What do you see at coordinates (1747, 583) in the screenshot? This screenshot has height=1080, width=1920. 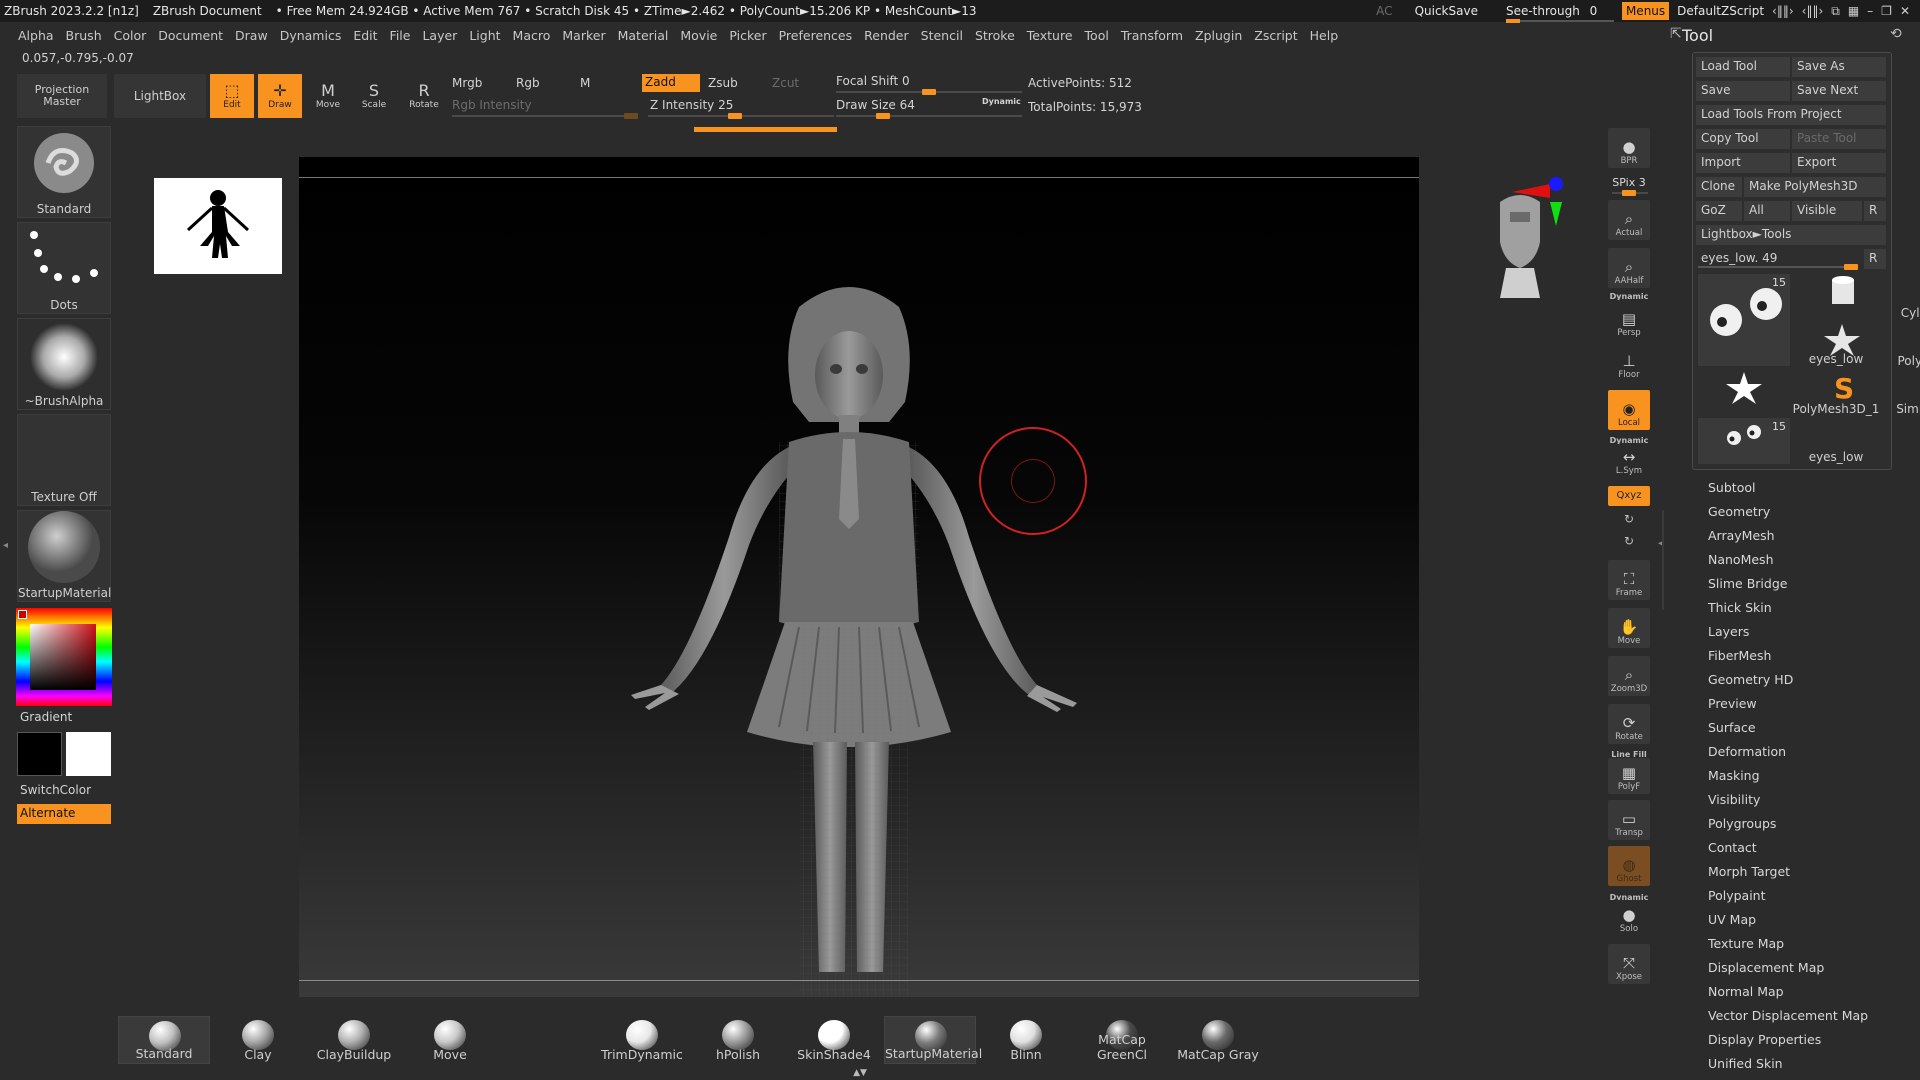 I see `subpalette-slime-bridge: Slime Bridge` at bounding box center [1747, 583].